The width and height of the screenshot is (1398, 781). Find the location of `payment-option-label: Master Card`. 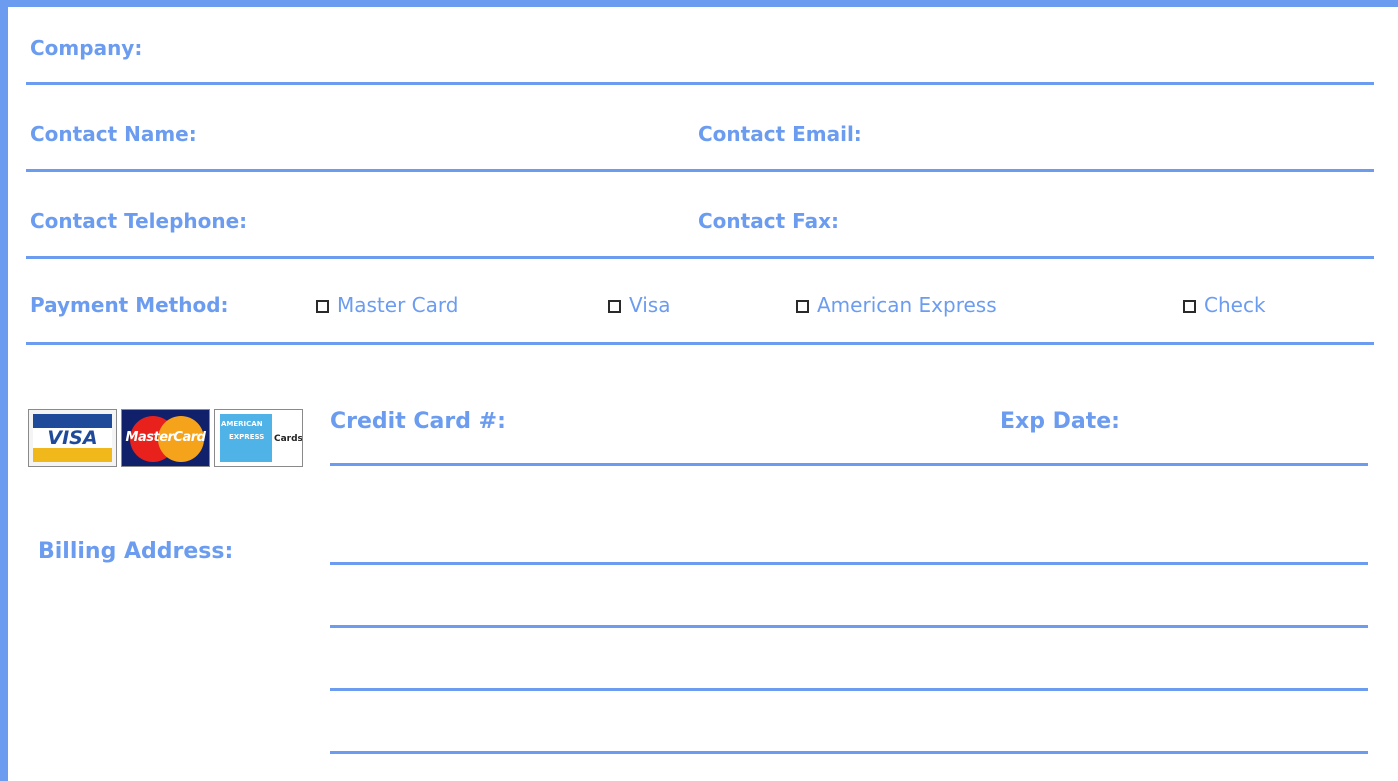

payment-option-label: Master Card is located at coordinates (398, 305).